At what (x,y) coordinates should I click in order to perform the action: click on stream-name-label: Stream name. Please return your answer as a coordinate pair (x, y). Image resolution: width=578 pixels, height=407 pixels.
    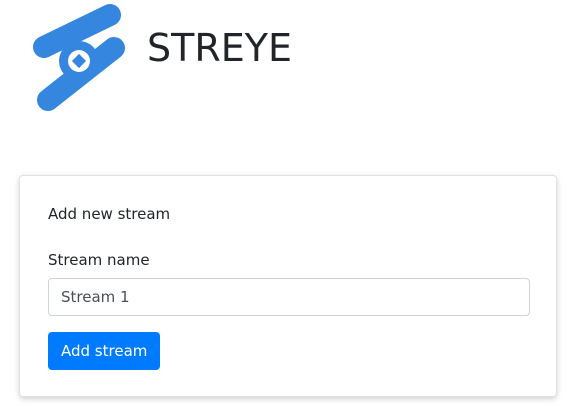
    Looking at the image, I should click on (99, 260).